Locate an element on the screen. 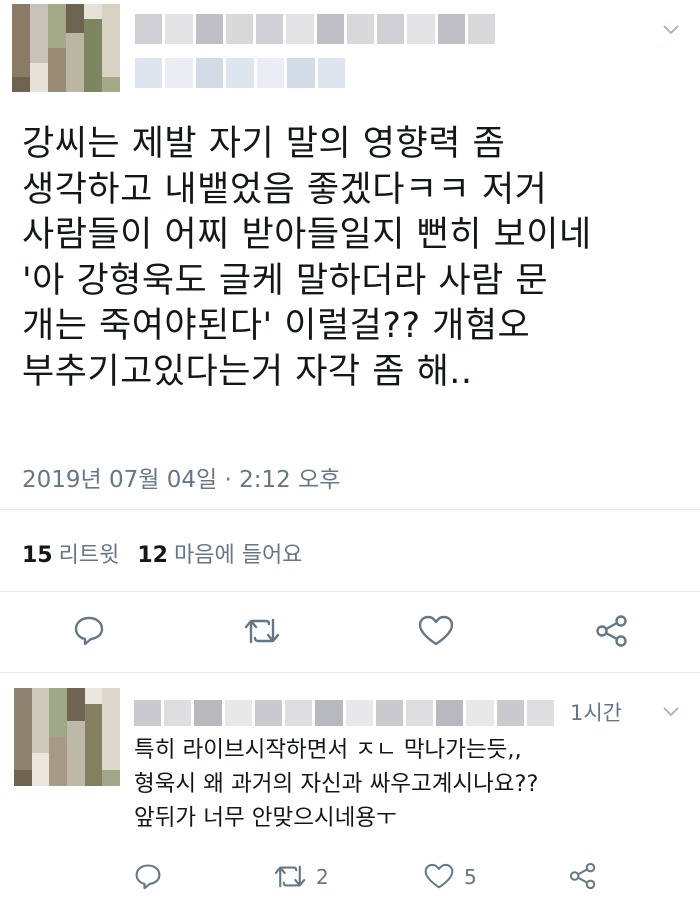 The width and height of the screenshot is (700, 920). share-button is located at coordinates (612, 631).